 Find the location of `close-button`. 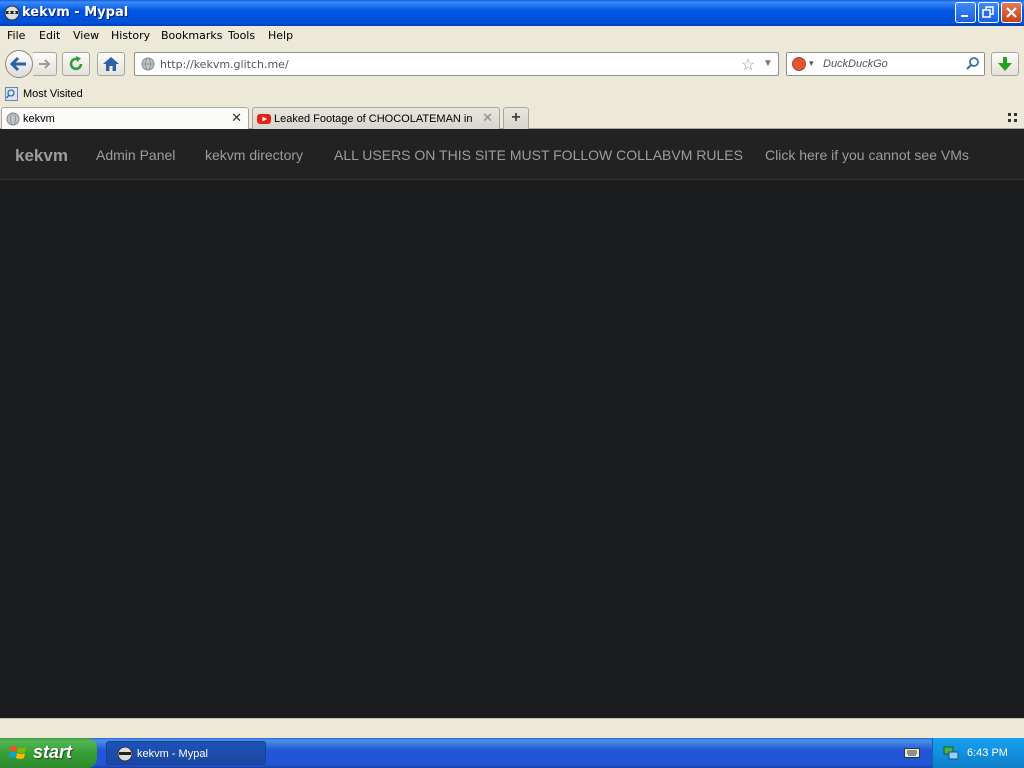

close-button is located at coordinates (1011, 12).